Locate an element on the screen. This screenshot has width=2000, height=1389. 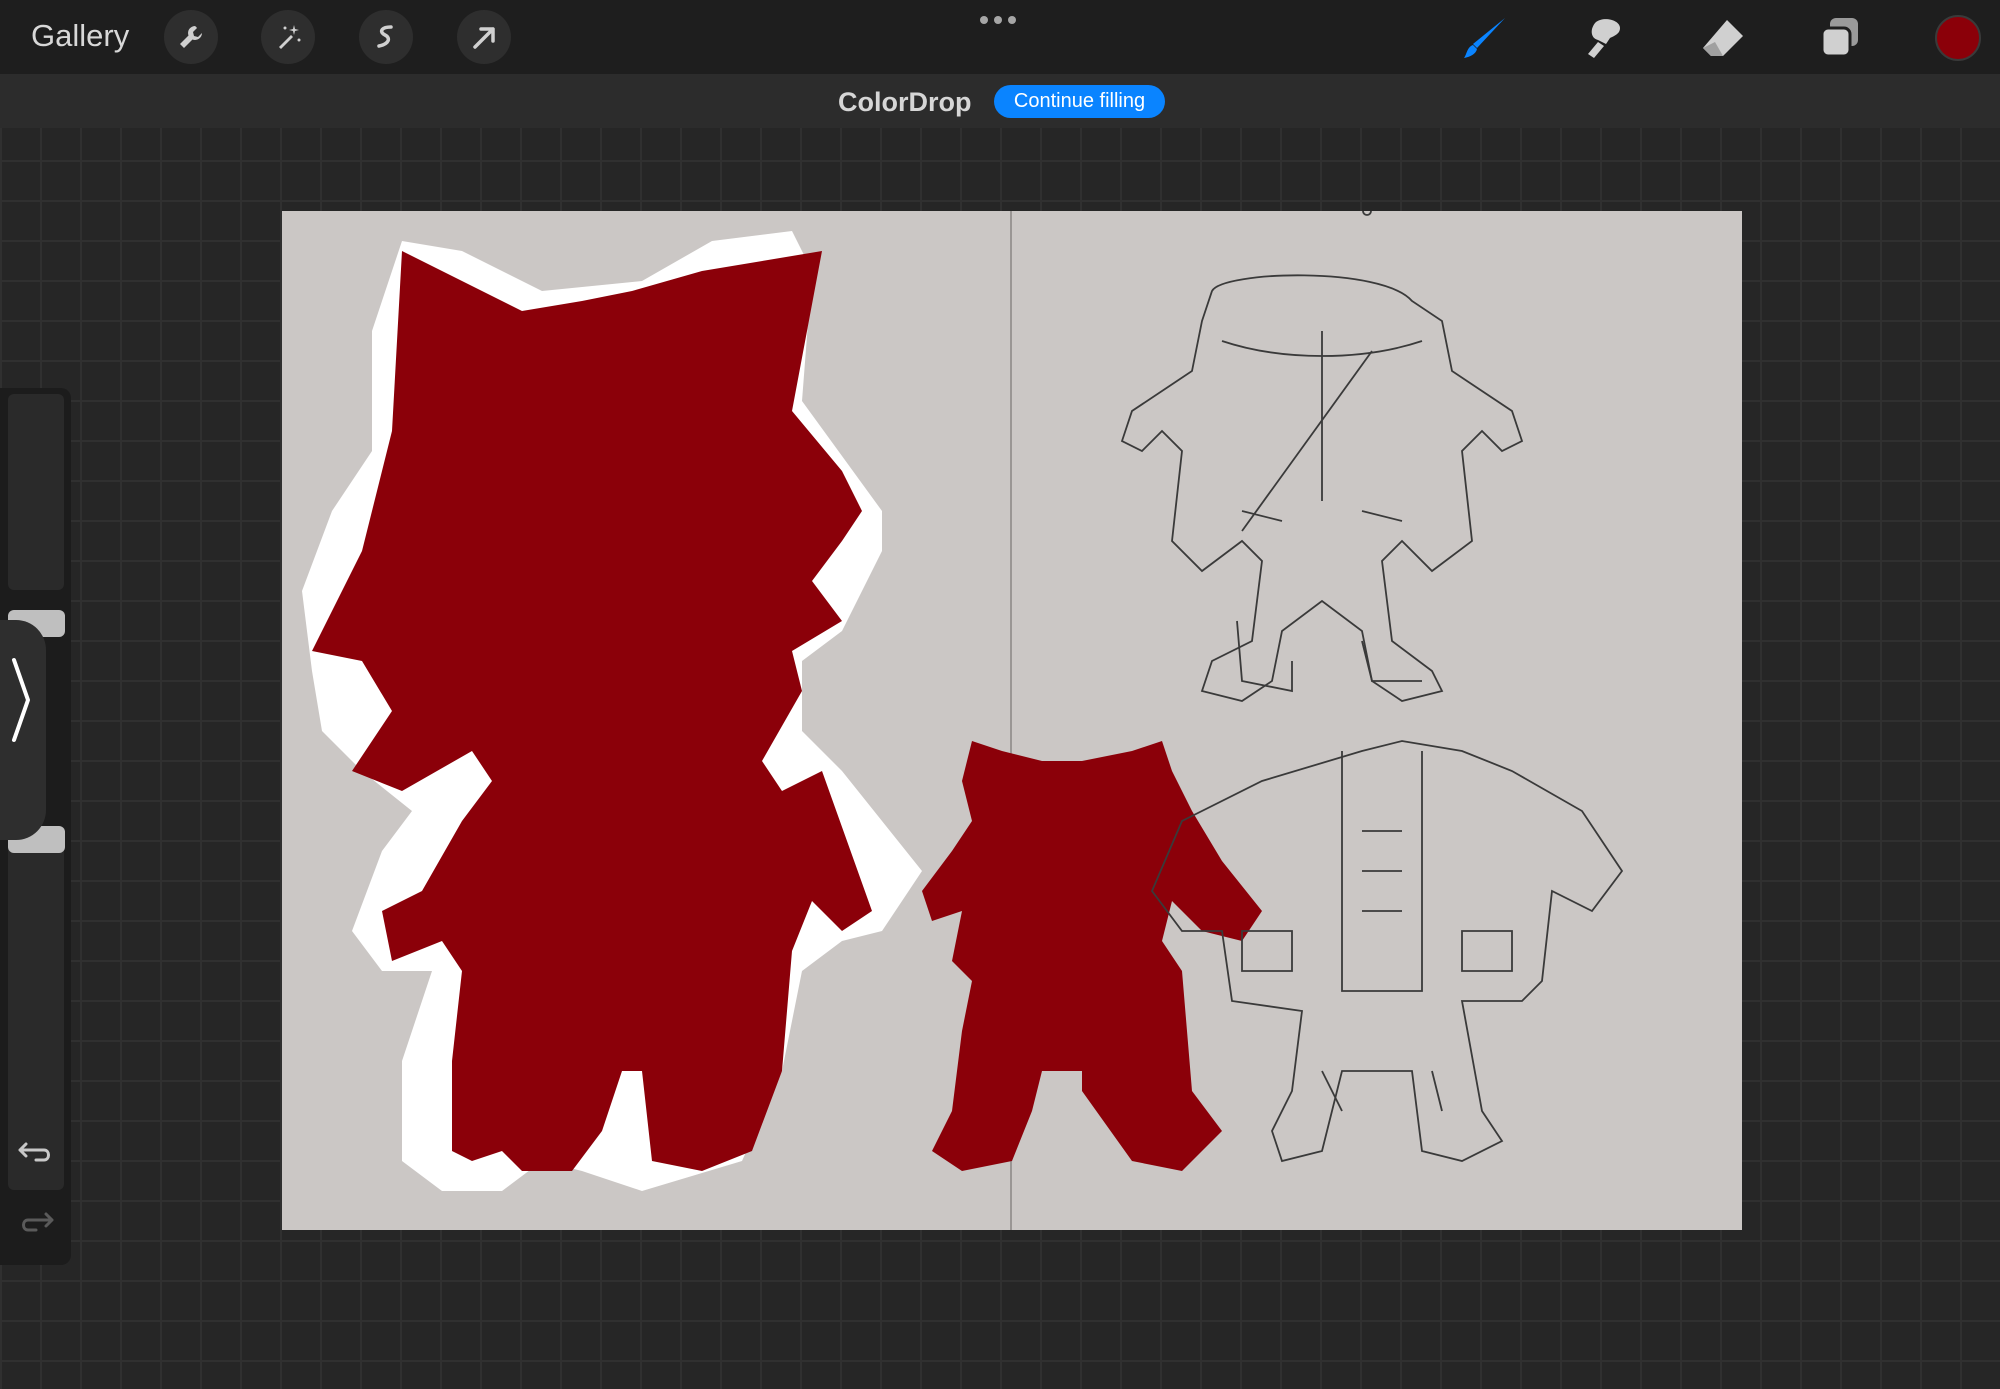
eraser-icon is located at coordinates (1723, 38).